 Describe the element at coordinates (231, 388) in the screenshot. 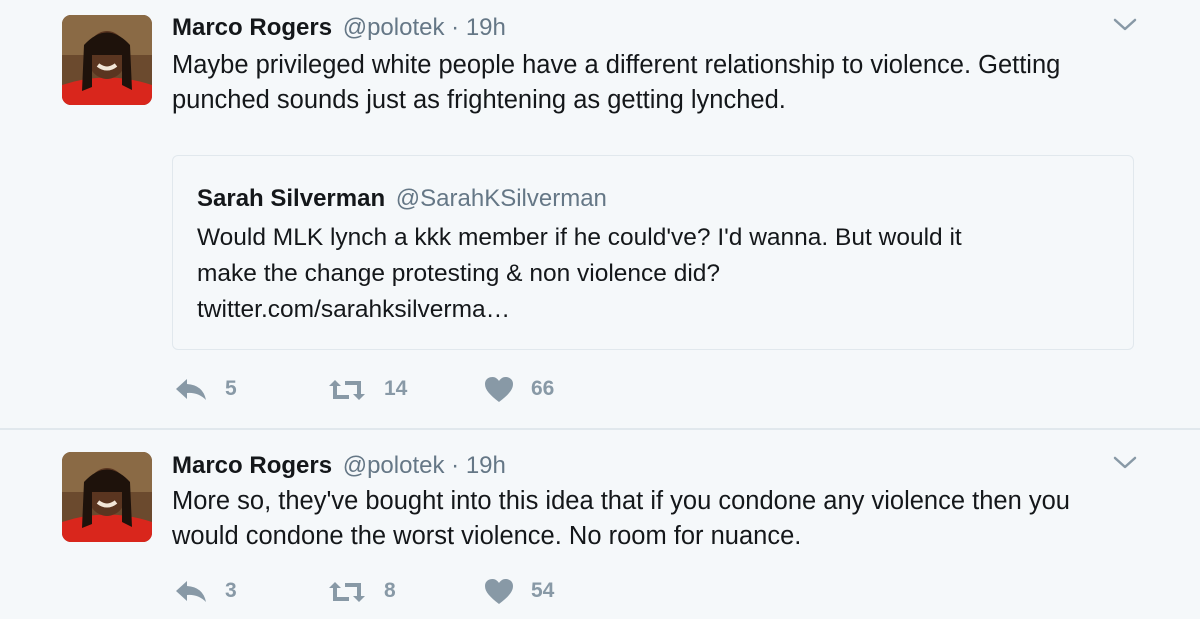

I see `reply-count: 5` at that location.